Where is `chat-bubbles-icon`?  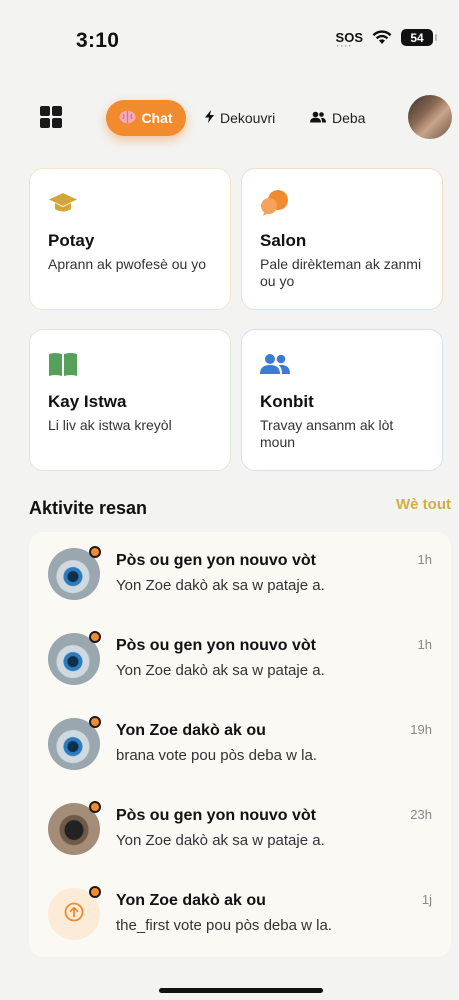 chat-bubbles-icon is located at coordinates (342, 203).